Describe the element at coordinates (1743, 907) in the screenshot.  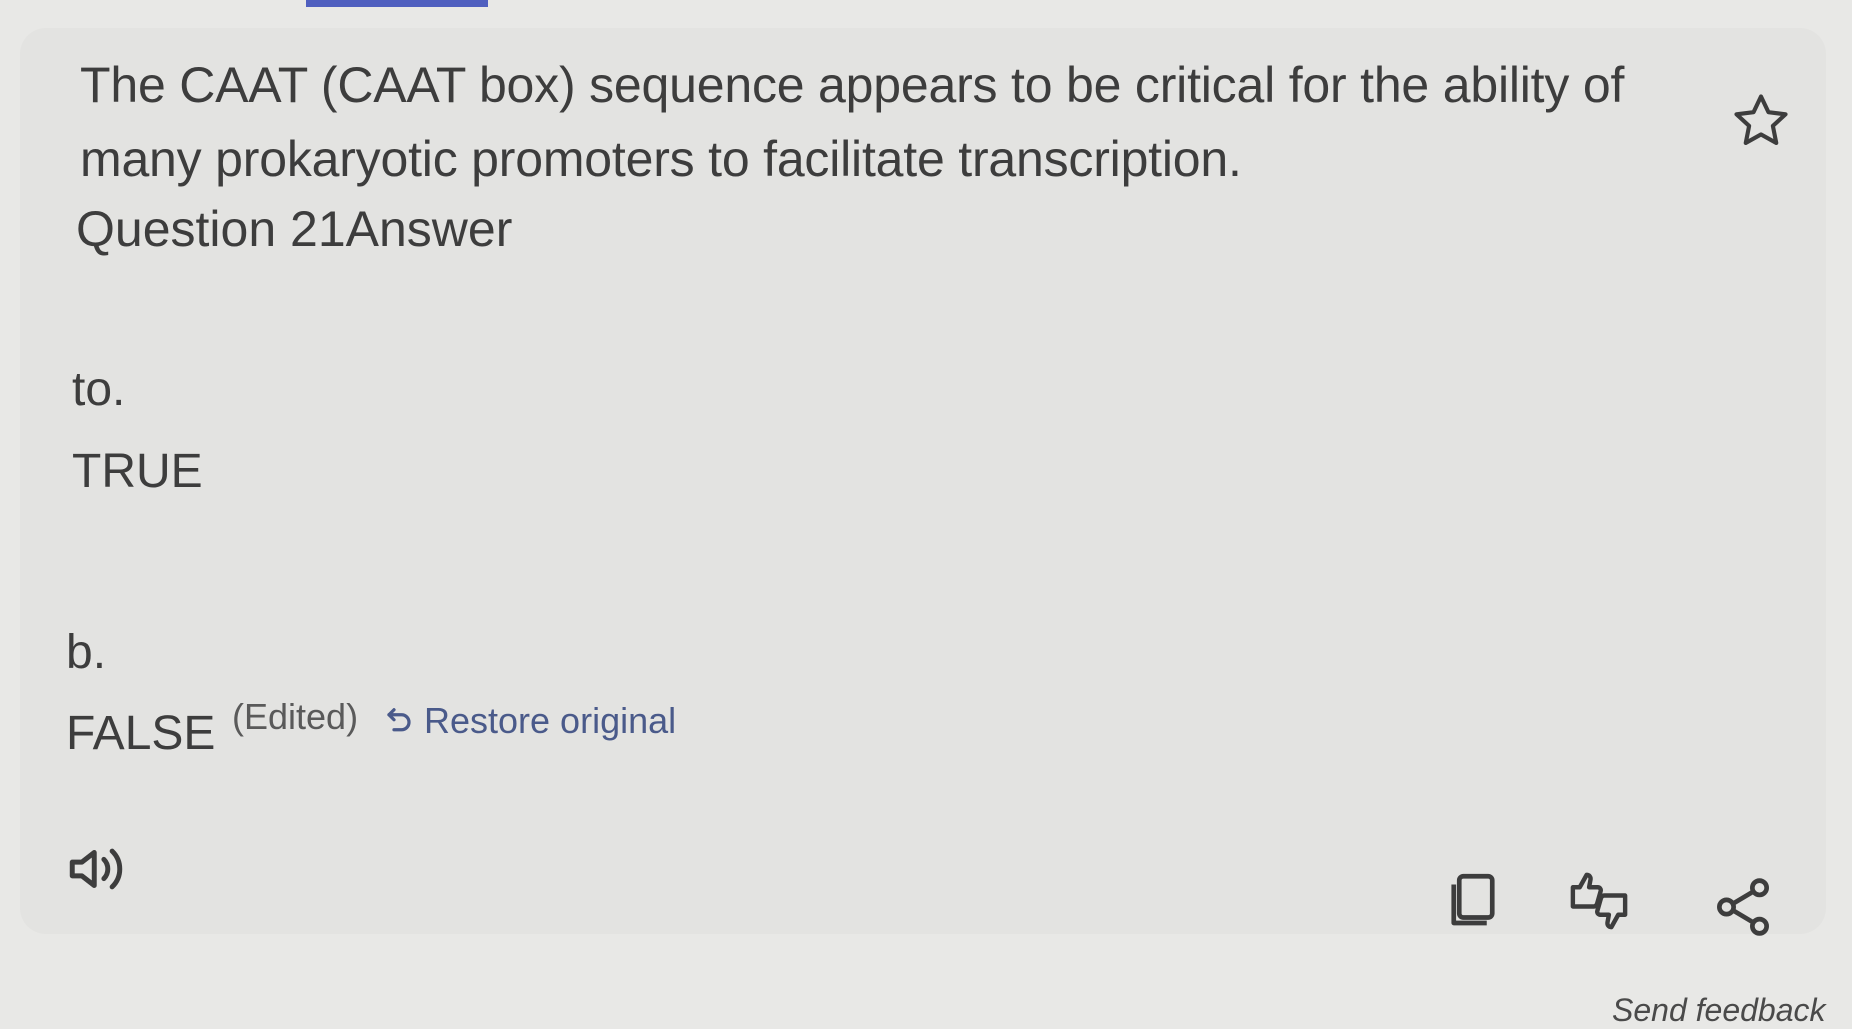
I see `share-icon` at that location.